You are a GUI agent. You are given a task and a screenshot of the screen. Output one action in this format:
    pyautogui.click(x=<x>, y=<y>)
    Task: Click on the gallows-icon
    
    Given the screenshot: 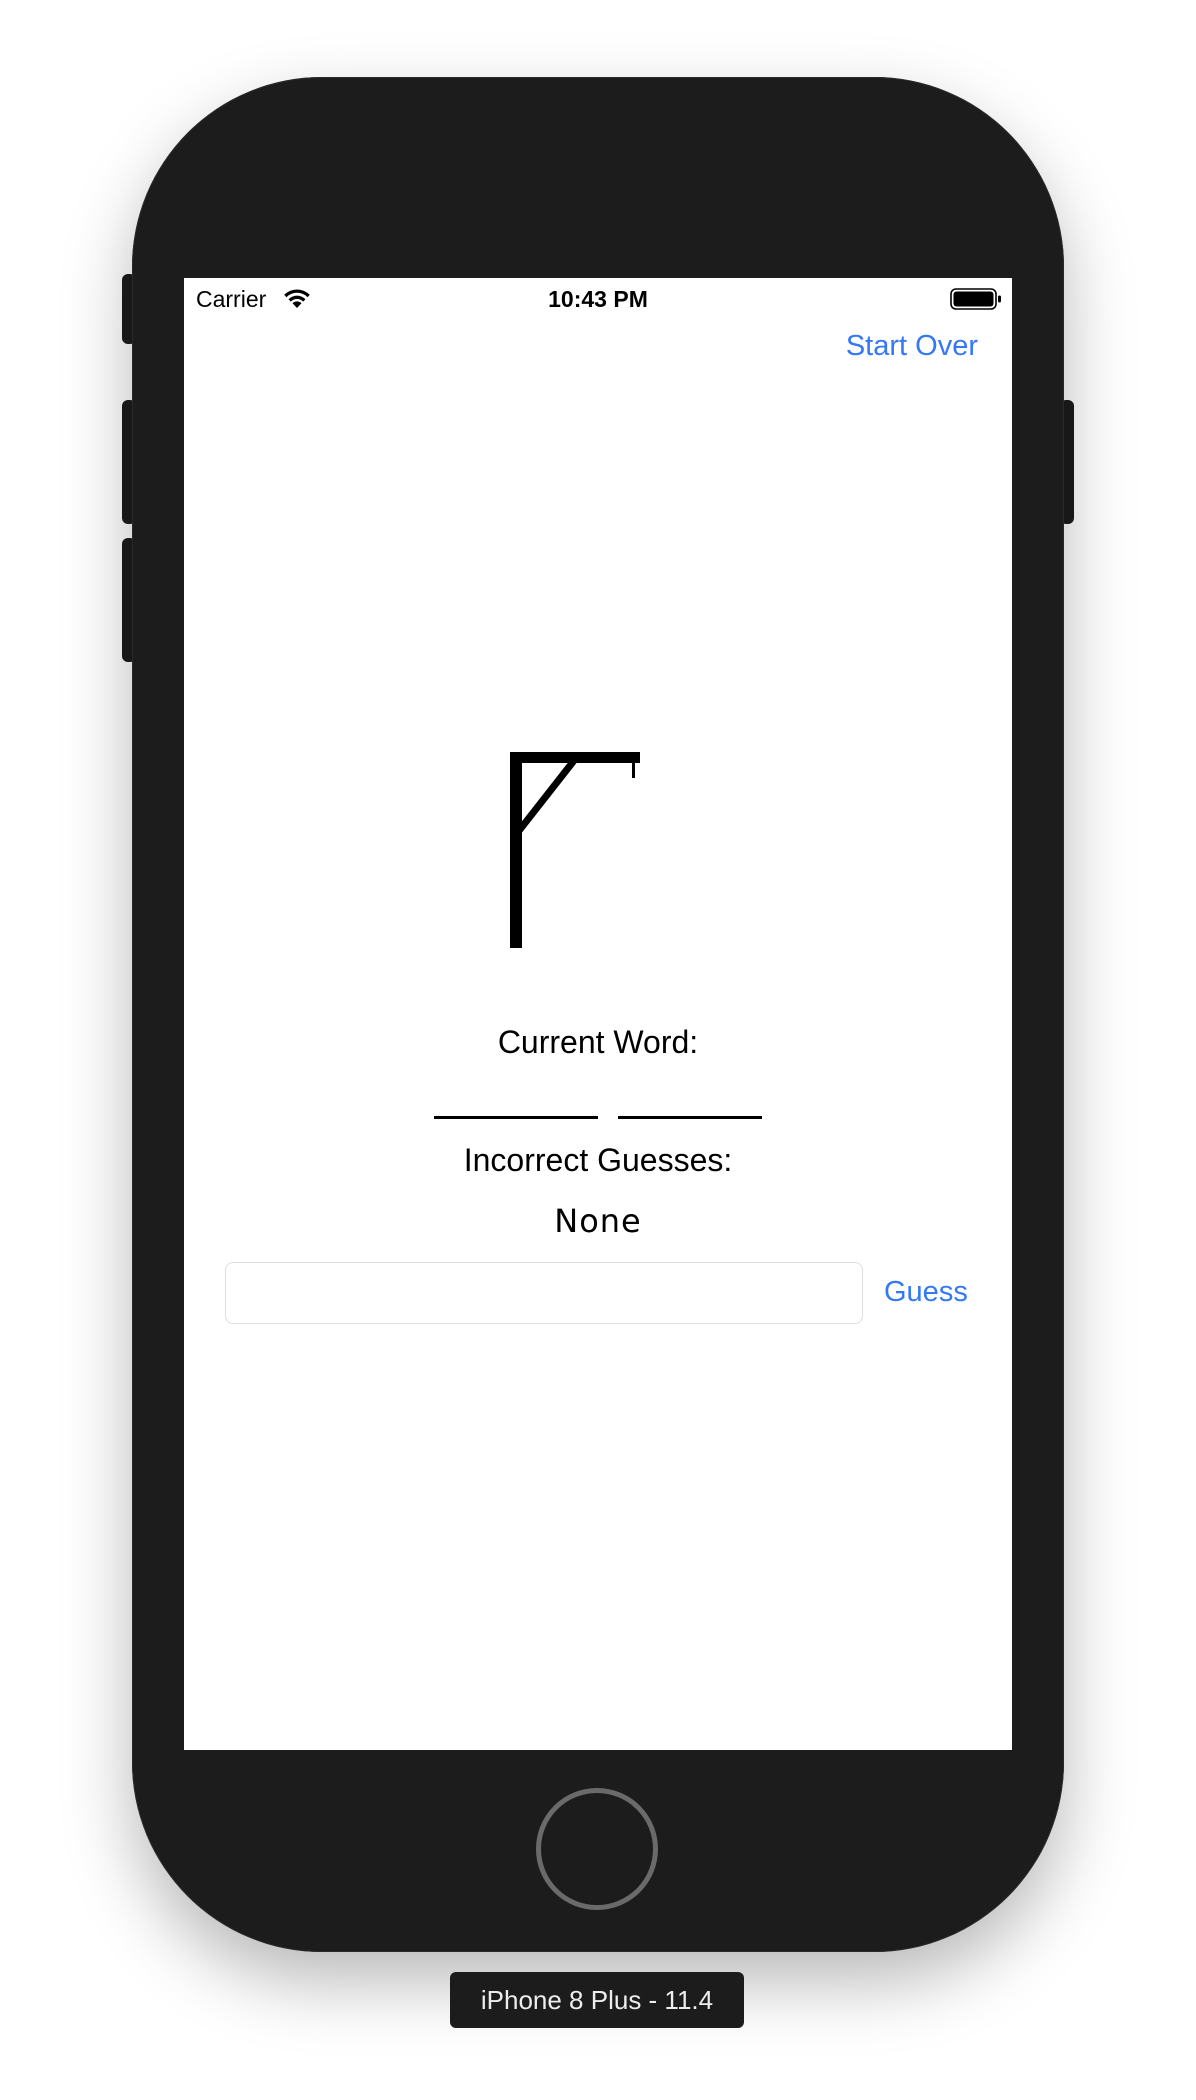 What is the action you would take?
    pyautogui.click(x=575, y=850)
    